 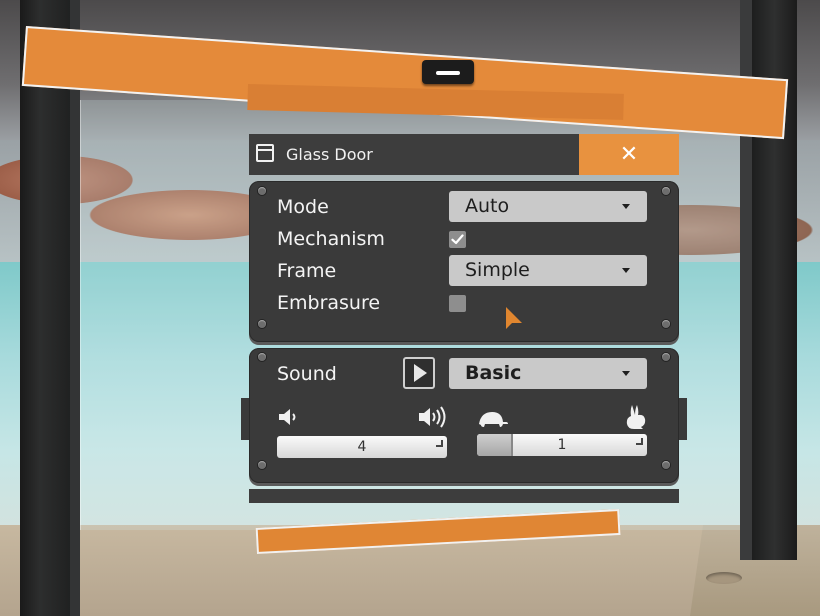 What do you see at coordinates (329, 303) in the screenshot?
I see `embrasure-label: Embrasure` at bounding box center [329, 303].